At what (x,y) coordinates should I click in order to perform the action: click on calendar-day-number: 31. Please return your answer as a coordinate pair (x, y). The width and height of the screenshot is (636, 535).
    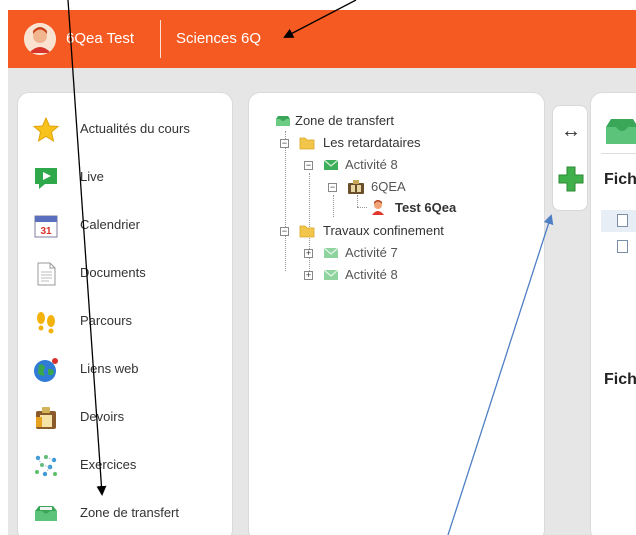
    Looking at the image, I should click on (46, 231).